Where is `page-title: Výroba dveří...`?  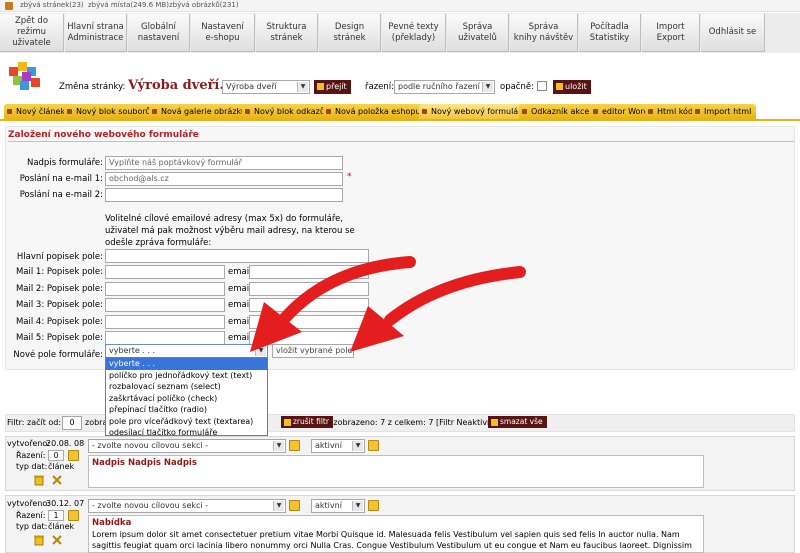 page-title: Výroba dveří... is located at coordinates (180, 85).